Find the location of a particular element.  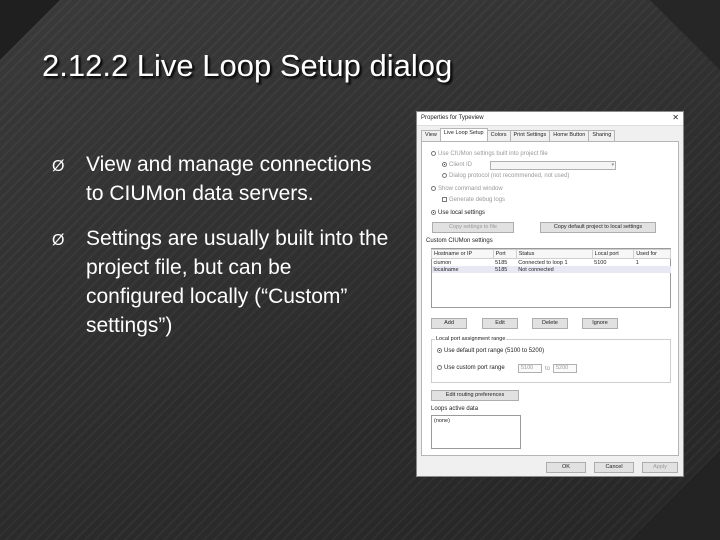

apply-button: Apply is located at coordinates (660, 467).